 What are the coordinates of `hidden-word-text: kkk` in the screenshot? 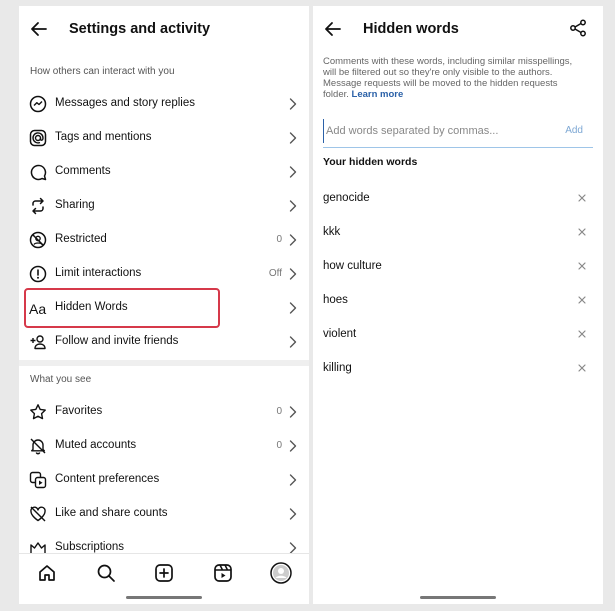 It's located at (332, 232).